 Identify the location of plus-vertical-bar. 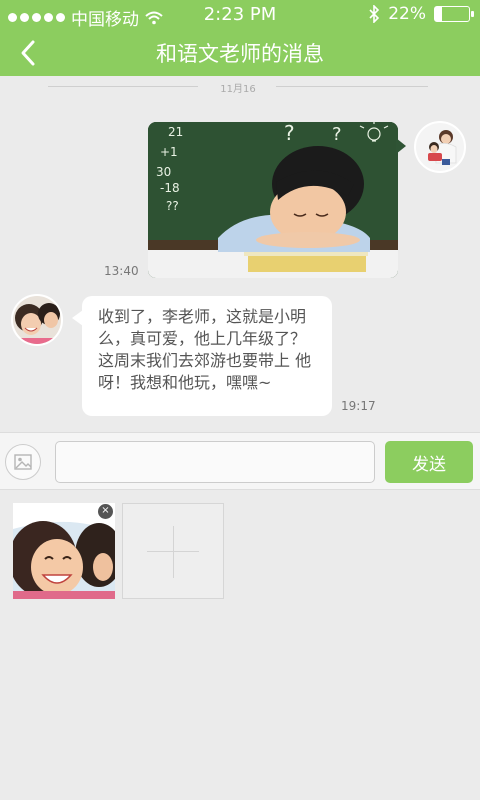
(173, 552).